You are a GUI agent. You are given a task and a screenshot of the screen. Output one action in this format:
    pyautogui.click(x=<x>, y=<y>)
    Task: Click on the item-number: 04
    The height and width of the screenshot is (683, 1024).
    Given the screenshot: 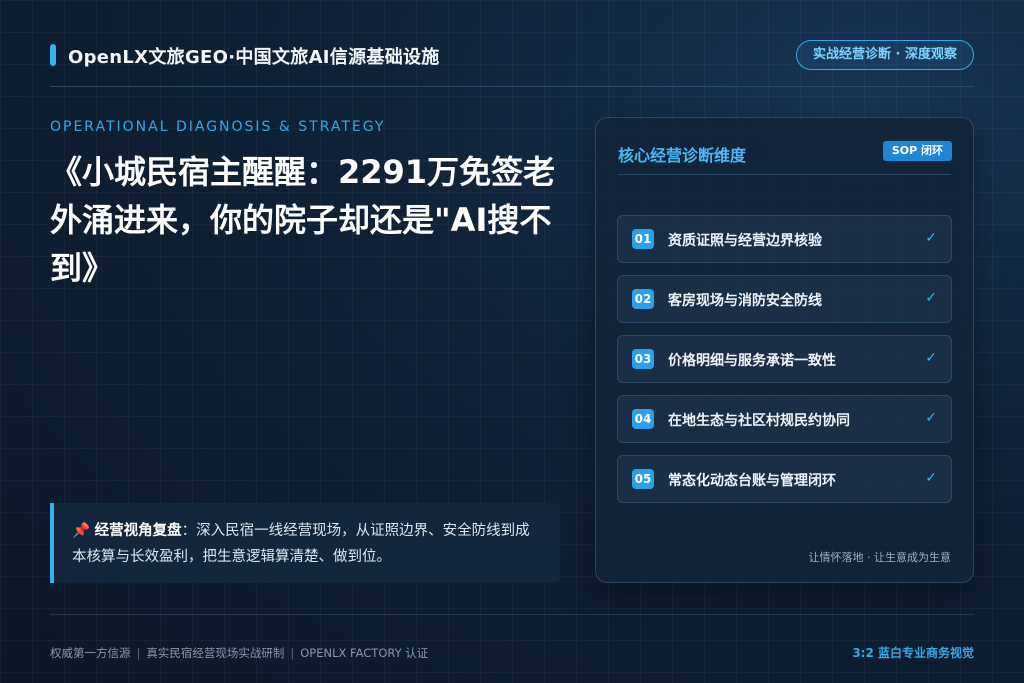 What is the action you would take?
    pyautogui.click(x=643, y=419)
    